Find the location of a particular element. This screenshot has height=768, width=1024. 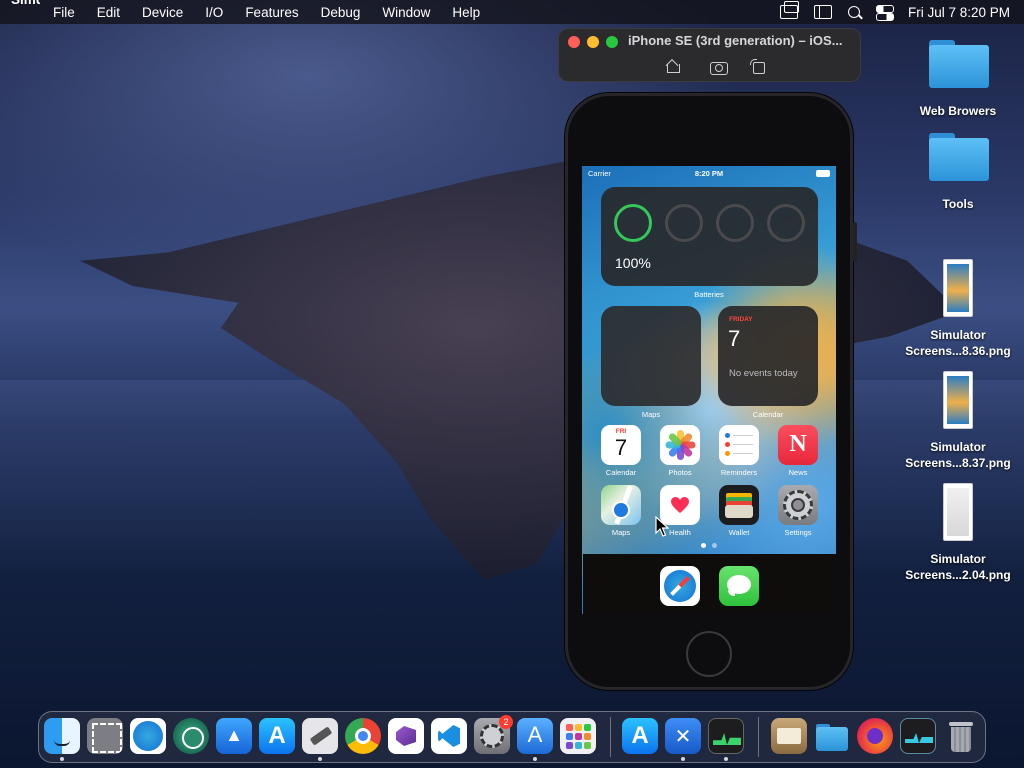

control-center-icon is located at coordinates (884, 13).